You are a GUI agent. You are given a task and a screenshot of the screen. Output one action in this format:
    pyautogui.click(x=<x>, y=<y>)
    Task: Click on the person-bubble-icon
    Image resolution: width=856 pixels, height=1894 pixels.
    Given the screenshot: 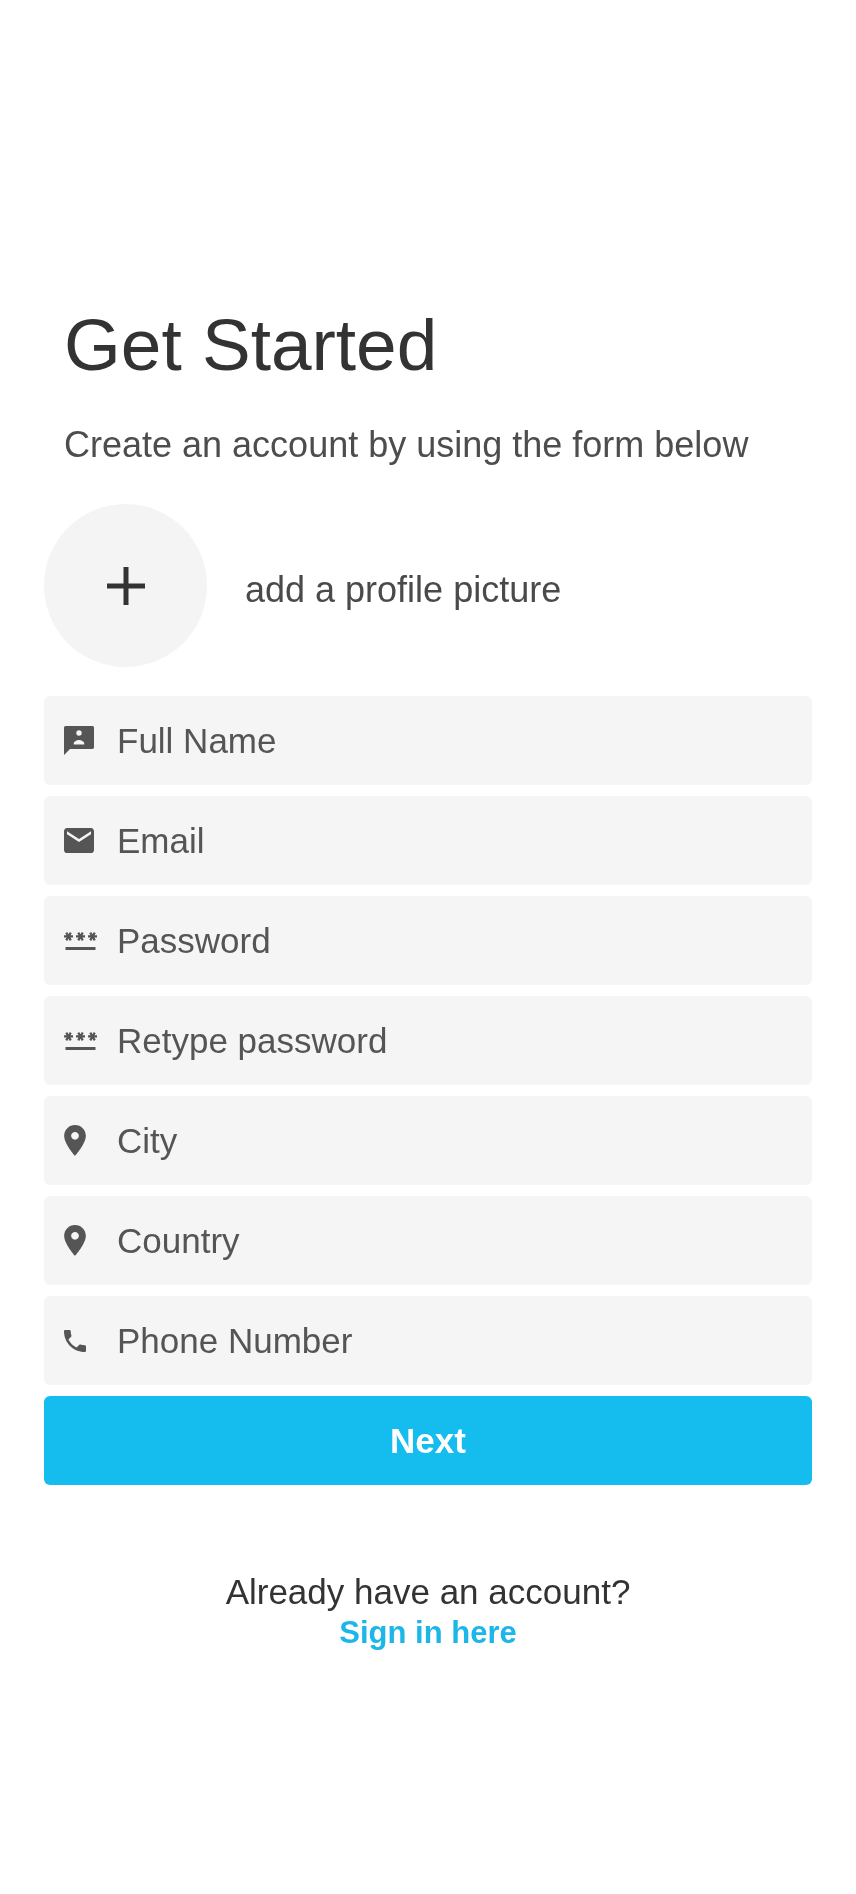 What is the action you would take?
    pyautogui.click(x=79, y=740)
    